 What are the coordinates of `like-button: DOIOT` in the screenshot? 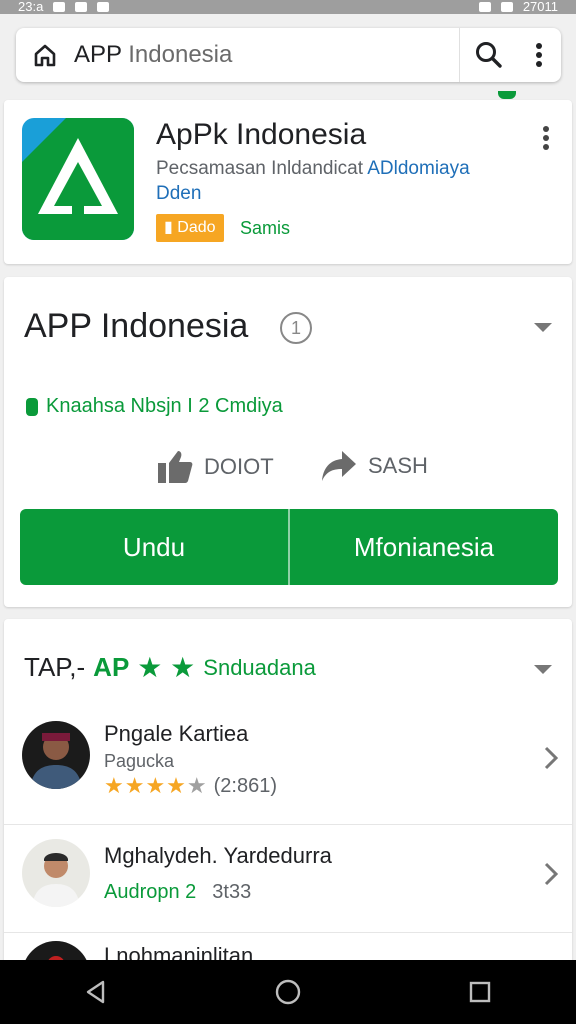 It's located at (215, 467).